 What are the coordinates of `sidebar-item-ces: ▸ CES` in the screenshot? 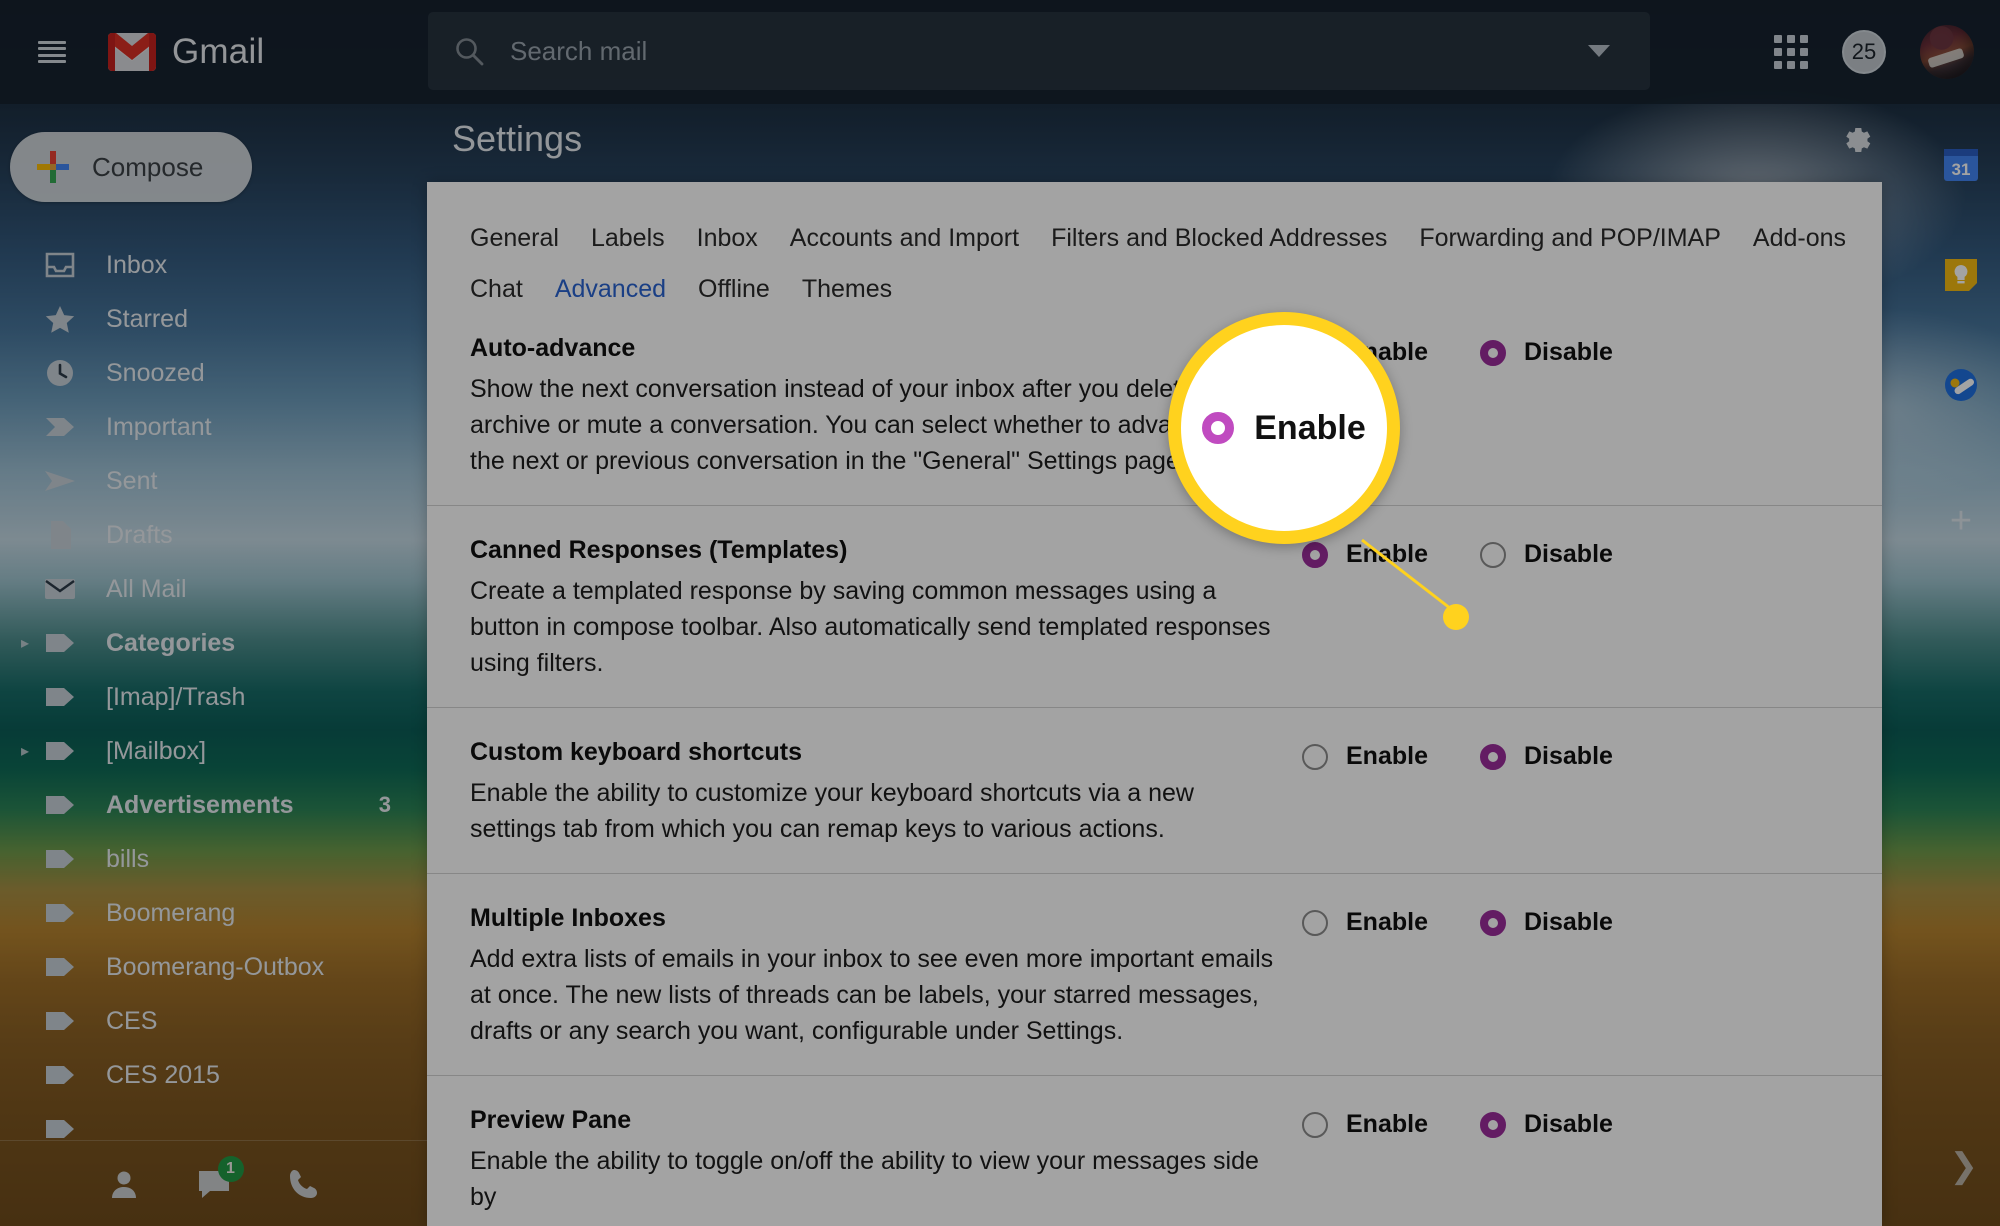 It's located at (213, 1021).